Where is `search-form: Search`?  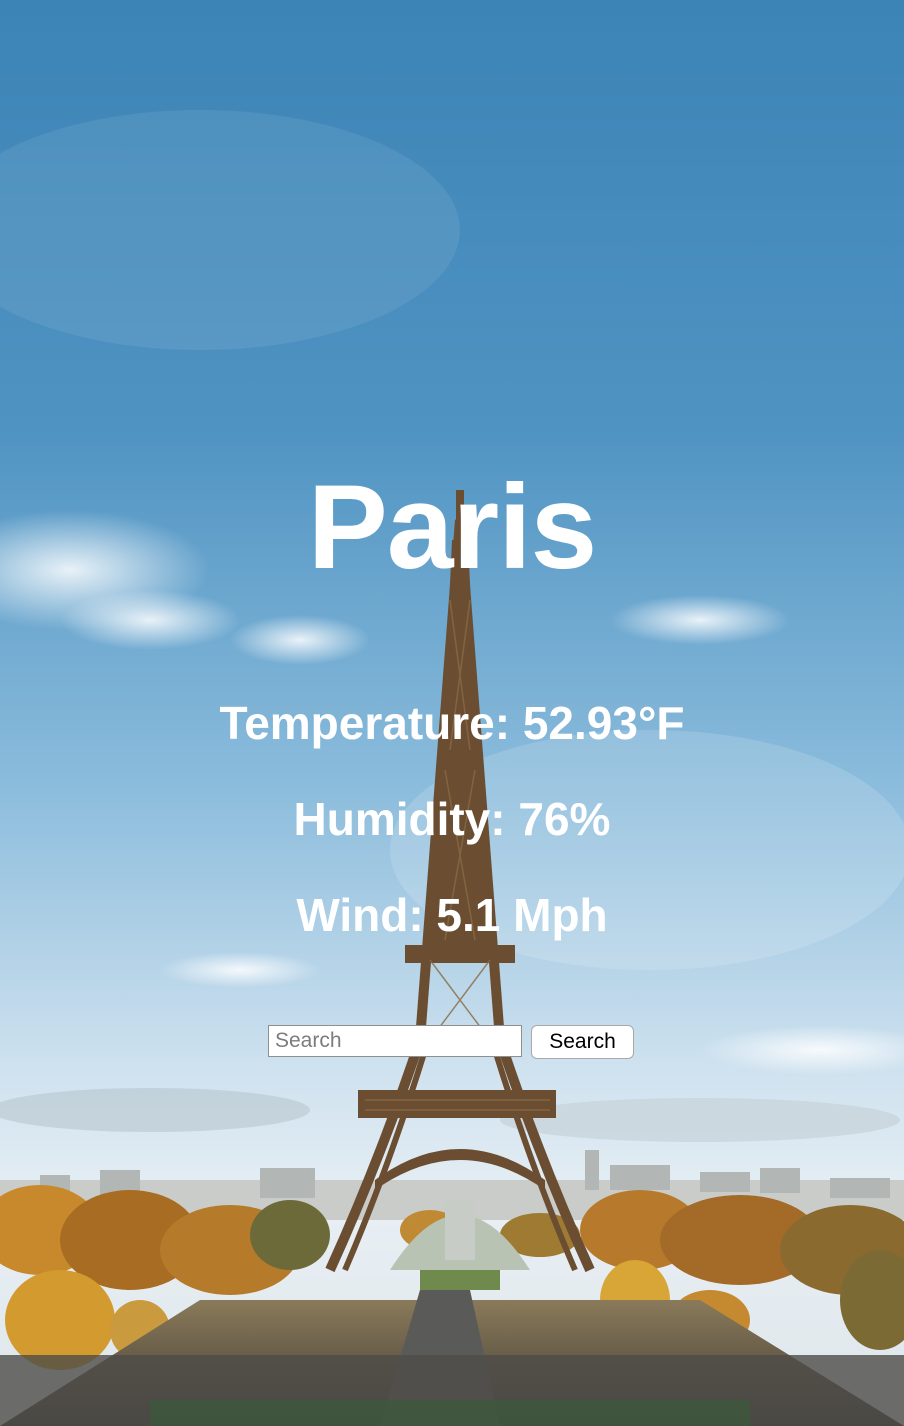 search-form: Search is located at coordinates (458, 1043).